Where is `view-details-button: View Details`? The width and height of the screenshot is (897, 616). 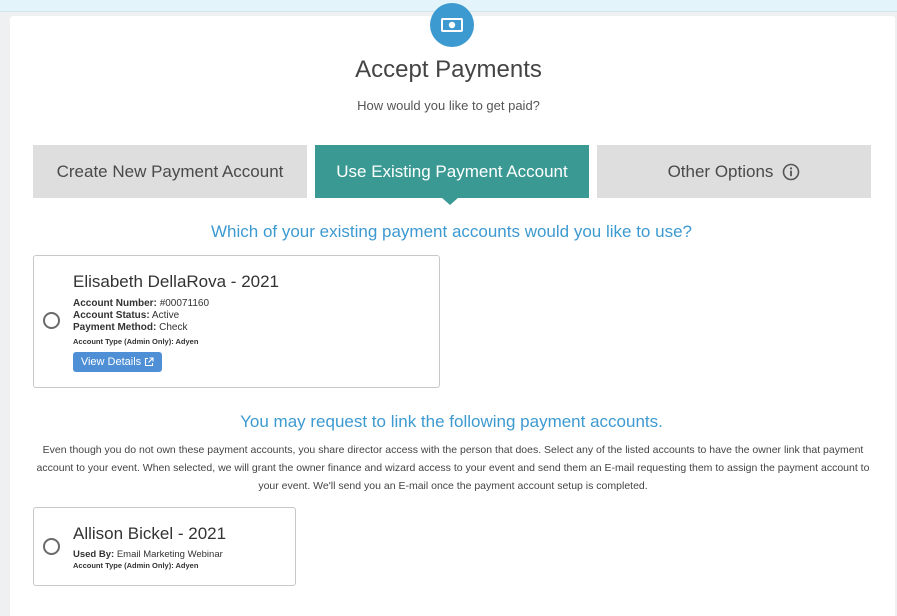
view-details-button: View Details is located at coordinates (117, 362).